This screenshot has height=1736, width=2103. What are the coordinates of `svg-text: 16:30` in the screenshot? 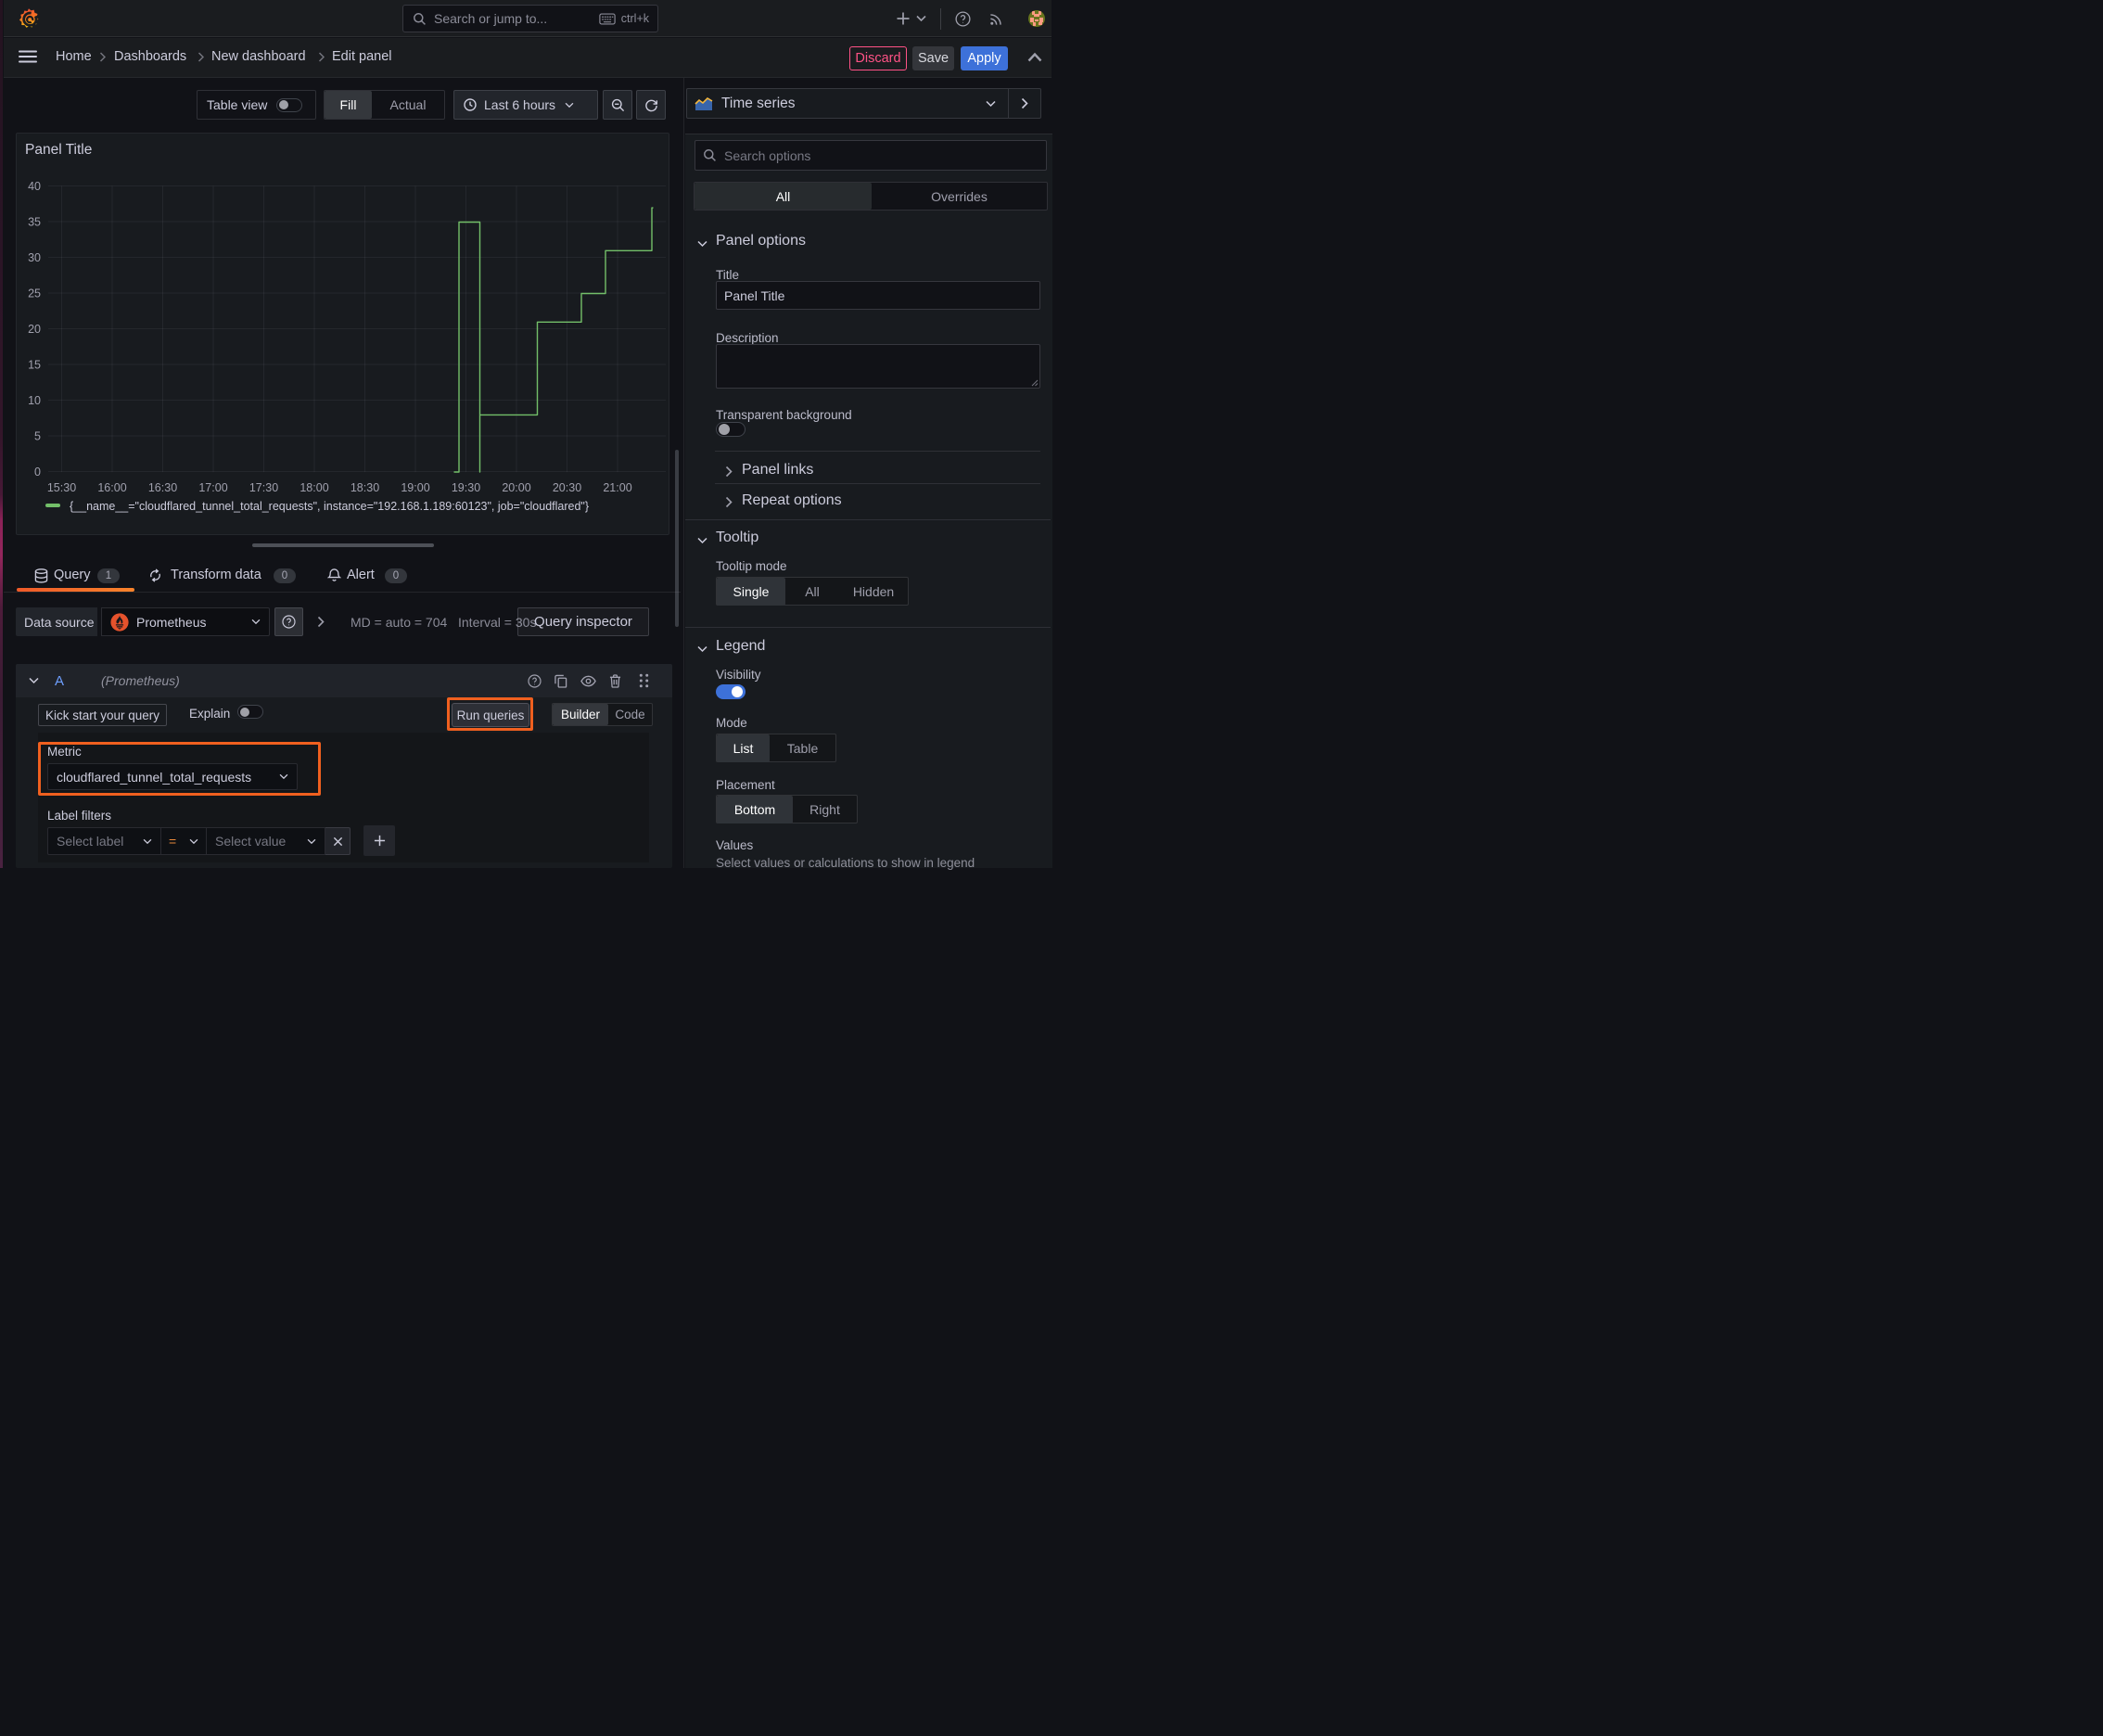 It's located at (162, 488).